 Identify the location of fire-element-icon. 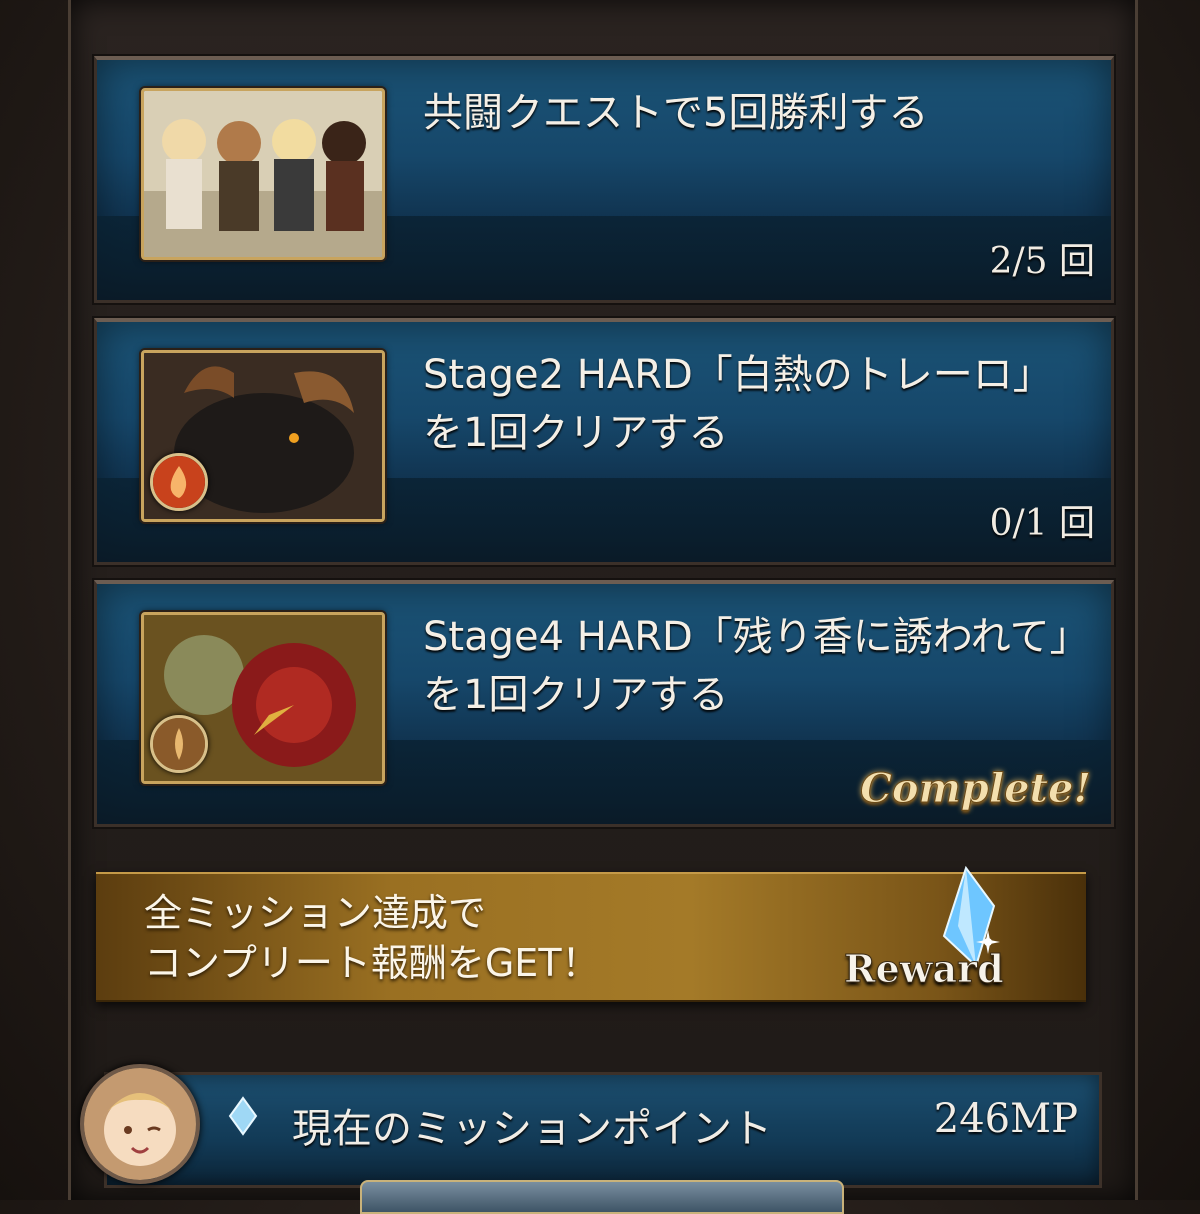
(179, 482).